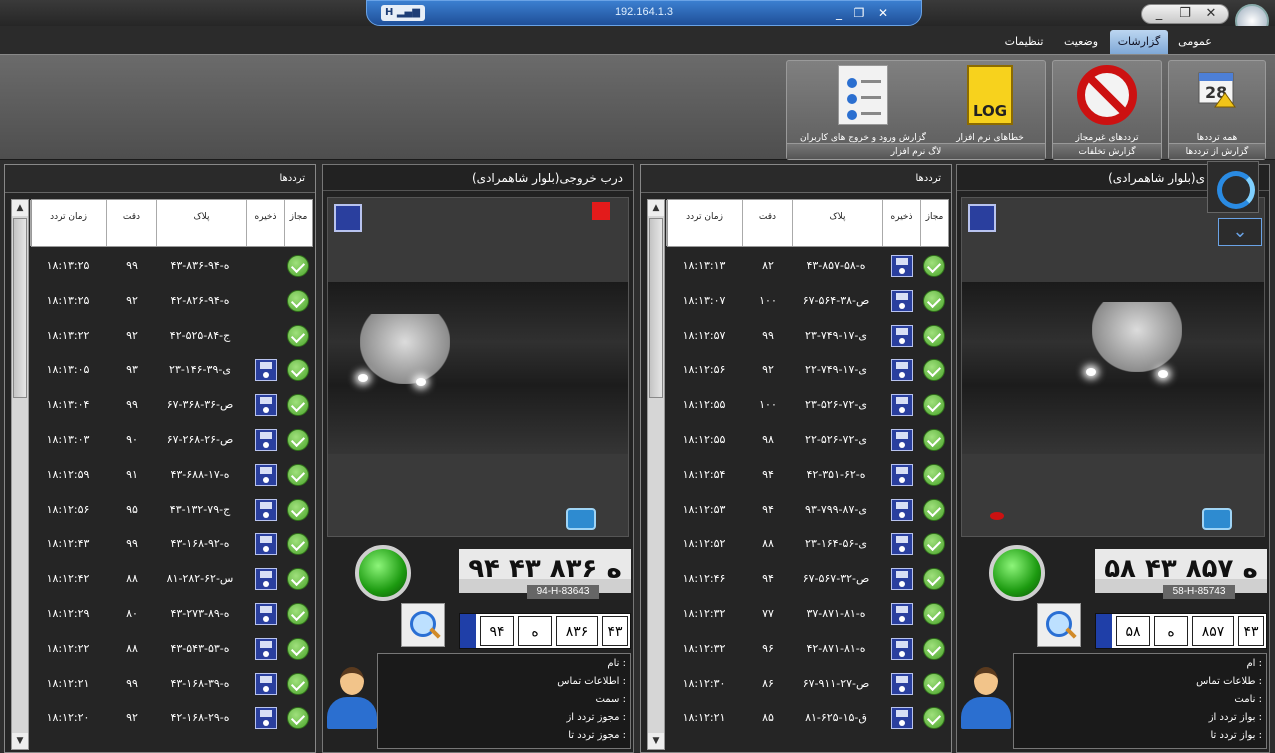 The height and width of the screenshot is (753, 1275). What do you see at coordinates (1181, 631) in the screenshot?
I see `right-plate-box: ۵۸ ه ۸۵۷ ۴۳` at bounding box center [1181, 631].